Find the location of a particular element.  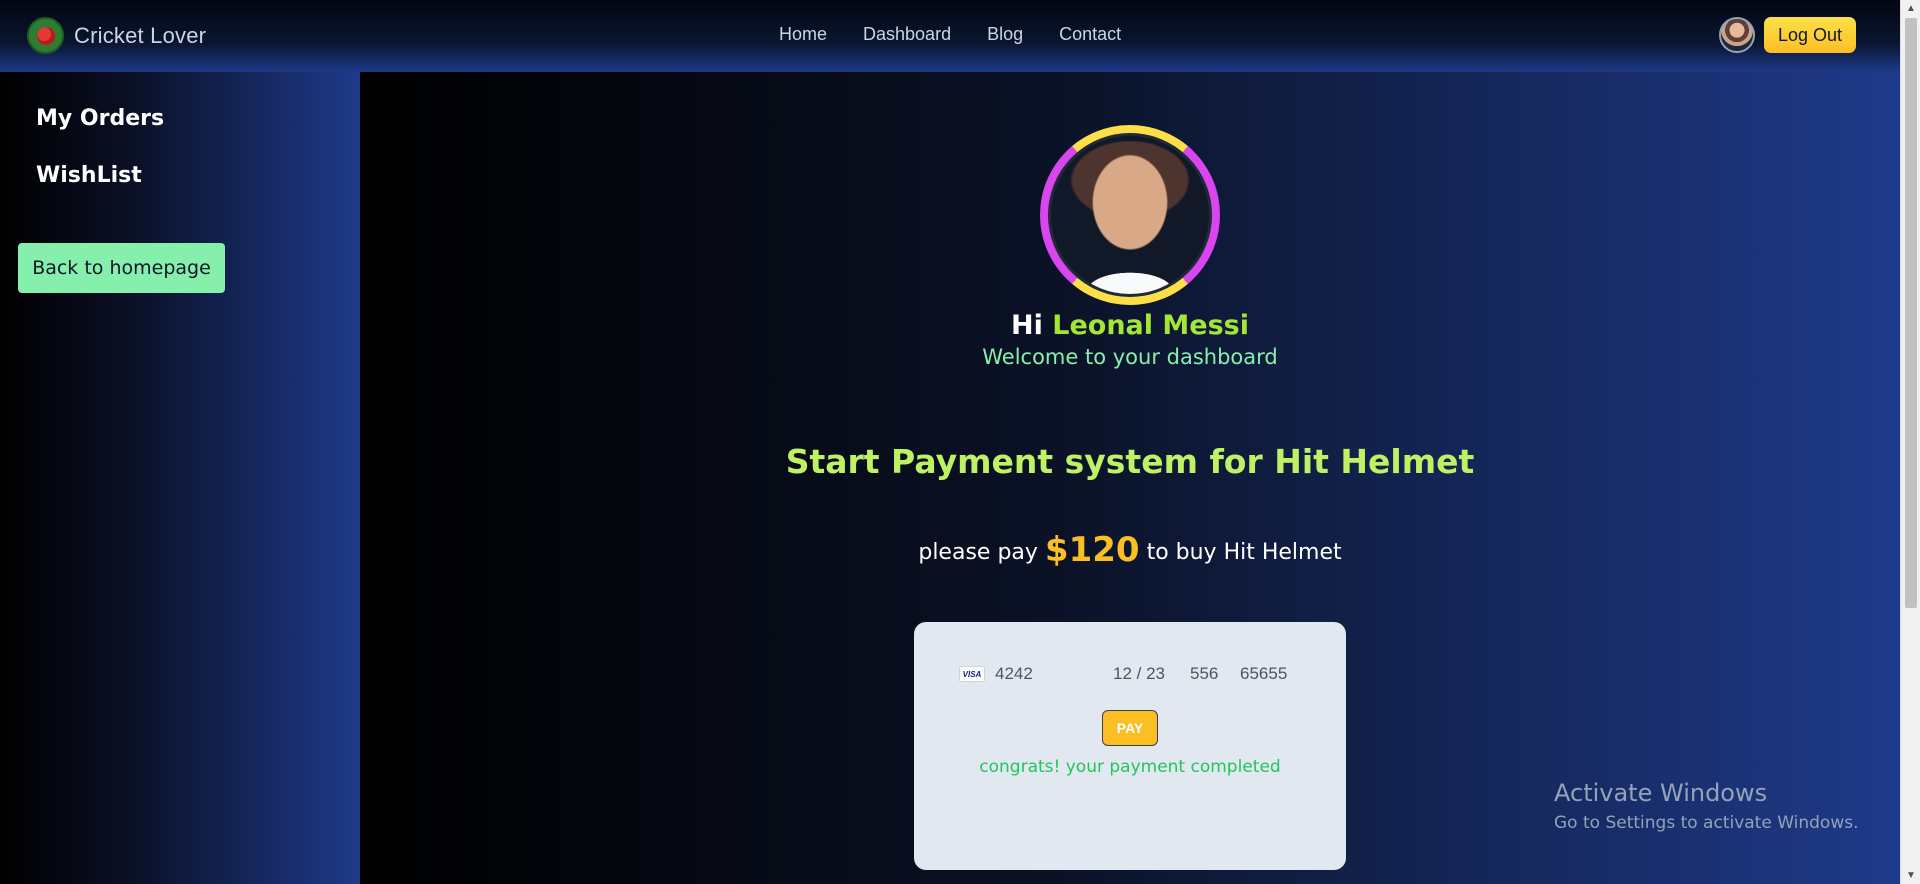

cricket-ball-logo-icon is located at coordinates (45, 35).